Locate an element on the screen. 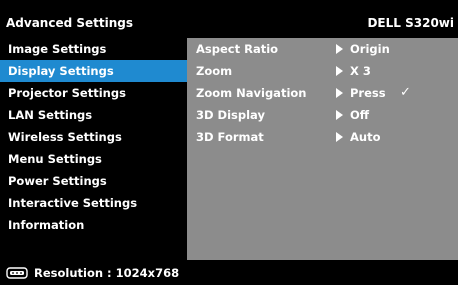  resolution-text: Resolution : 1024x768 is located at coordinates (107, 273).